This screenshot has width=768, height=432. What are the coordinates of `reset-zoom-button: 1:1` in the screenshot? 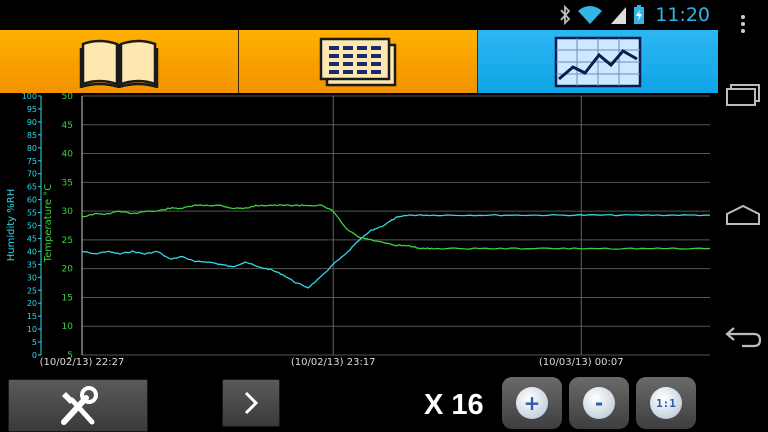 It's located at (666, 403).